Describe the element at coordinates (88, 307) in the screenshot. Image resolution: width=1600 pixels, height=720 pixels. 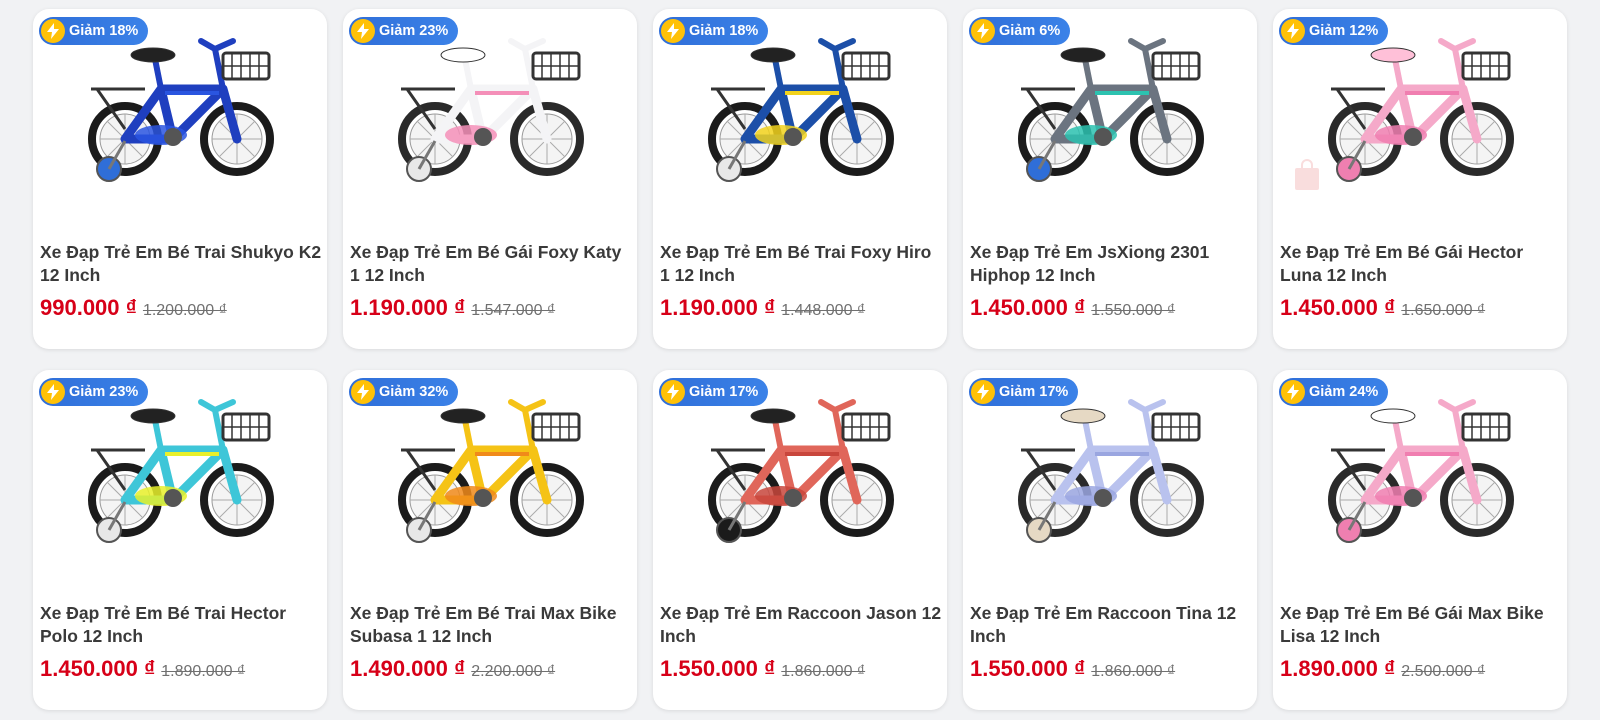
I see `sale-price: 990.000 ₫` at that location.